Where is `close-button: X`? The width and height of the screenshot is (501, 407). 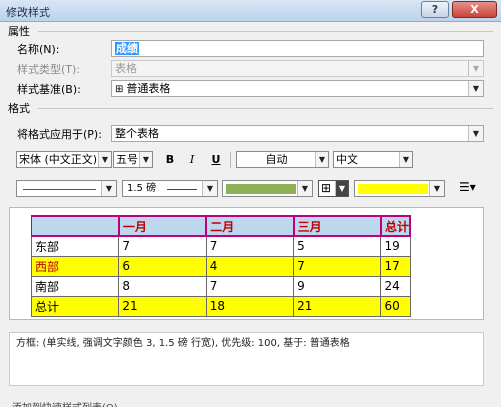 close-button: X is located at coordinates (474, 9).